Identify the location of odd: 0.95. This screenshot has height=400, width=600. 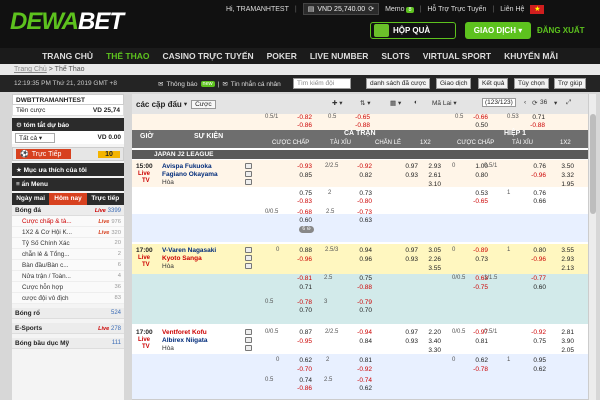
(537, 360).